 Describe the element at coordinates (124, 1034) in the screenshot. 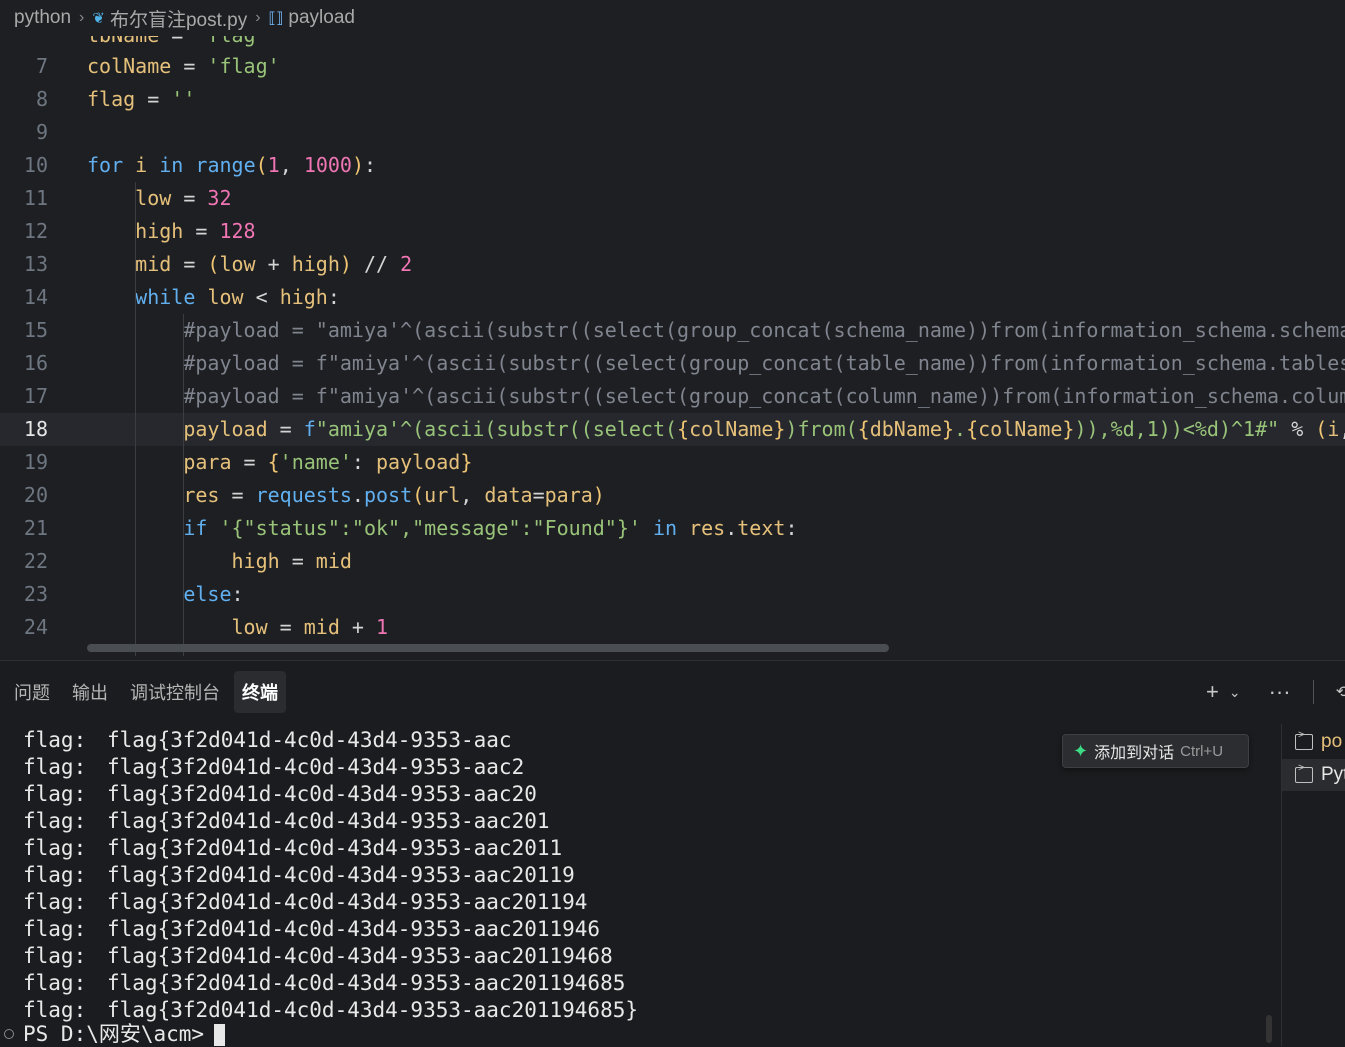

I see `terminal-prompt-line: PS D:\网安\acm>` at that location.